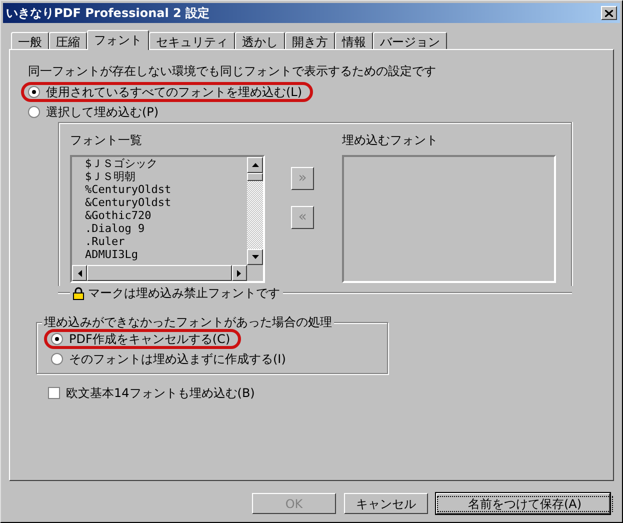  What do you see at coordinates (80, 273) in the screenshot?
I see `left-arrow-icon` at bounding box center [80, 273].